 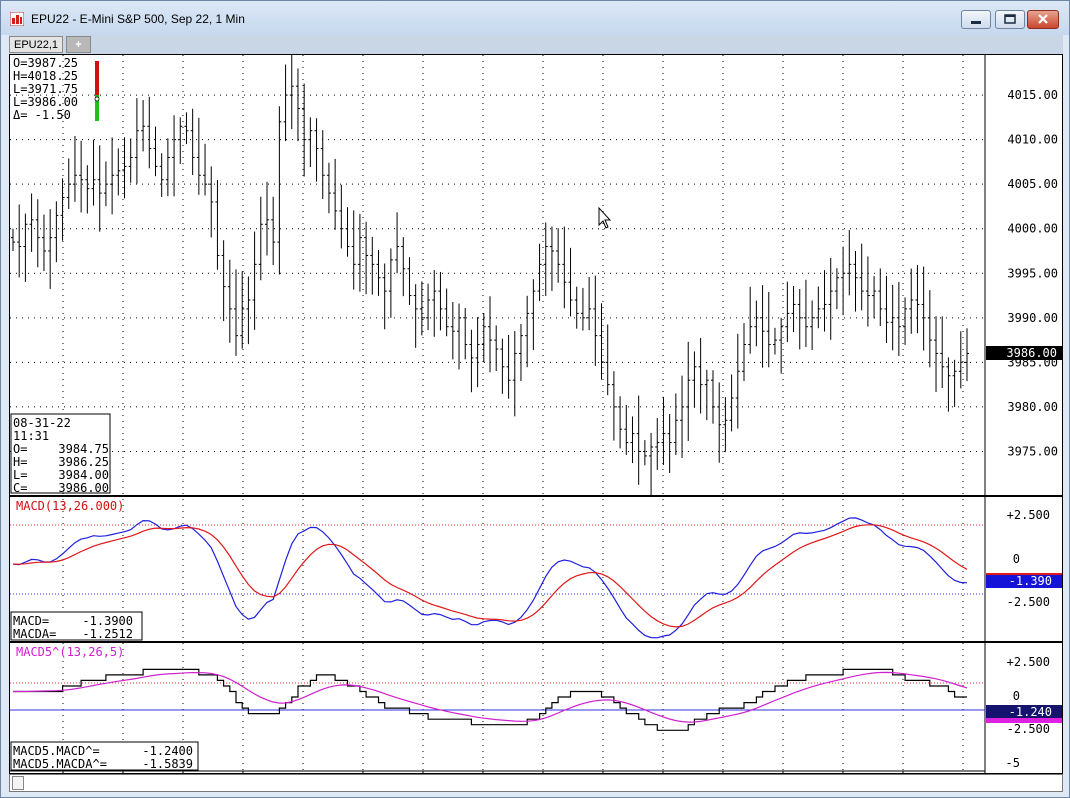 I want to click on ohlc-high: H=4018.25, so click(x=45, y=76).